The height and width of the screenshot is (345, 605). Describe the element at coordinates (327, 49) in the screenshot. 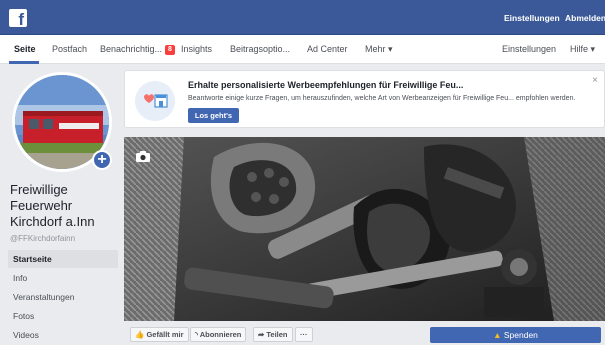

I see `tab-ad-center: Ad Center` at that location.